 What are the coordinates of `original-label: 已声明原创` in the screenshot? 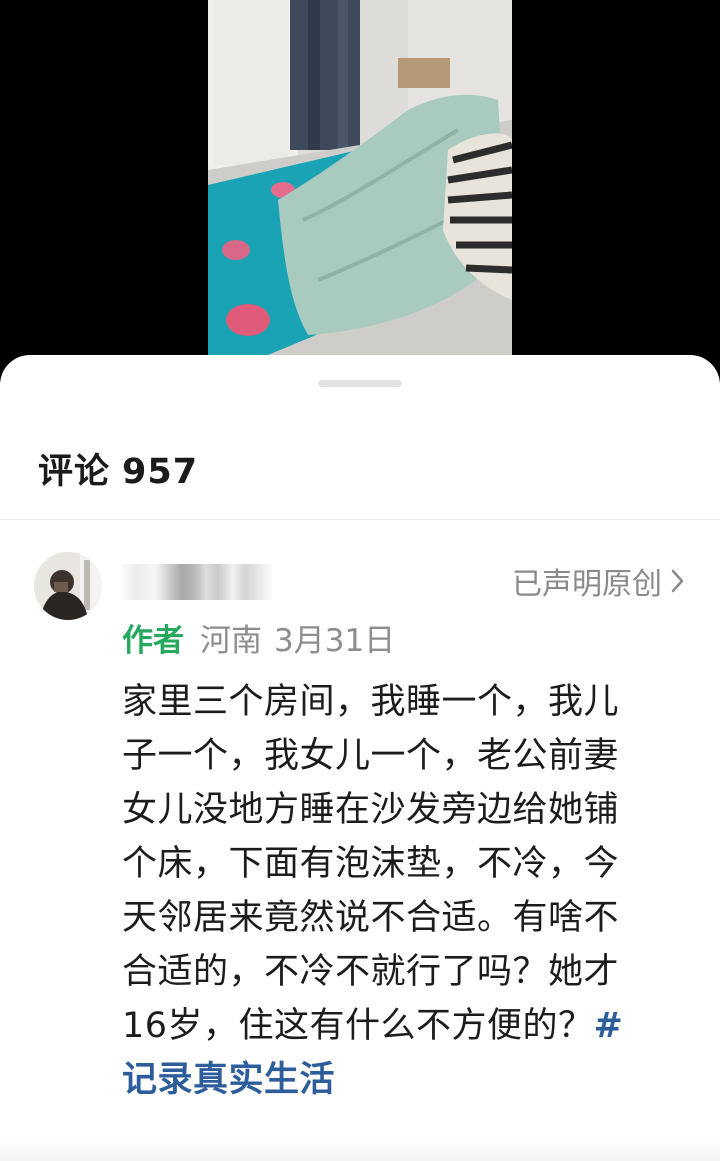 It's located at (587, 584).